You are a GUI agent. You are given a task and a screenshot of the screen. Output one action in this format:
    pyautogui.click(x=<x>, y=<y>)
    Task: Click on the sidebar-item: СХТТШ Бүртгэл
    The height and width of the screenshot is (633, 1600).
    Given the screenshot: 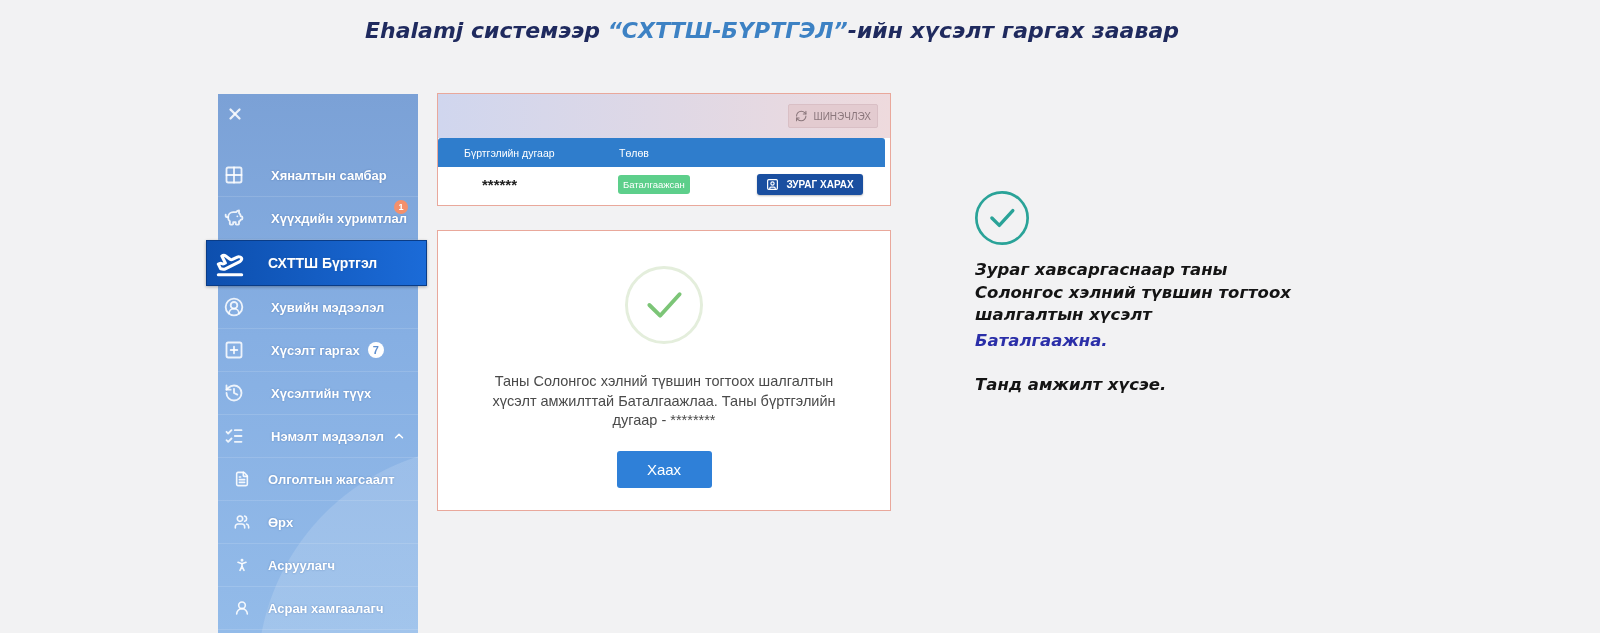 What is the action you would take?
    pyautogui.click(x=316, y=263)
    